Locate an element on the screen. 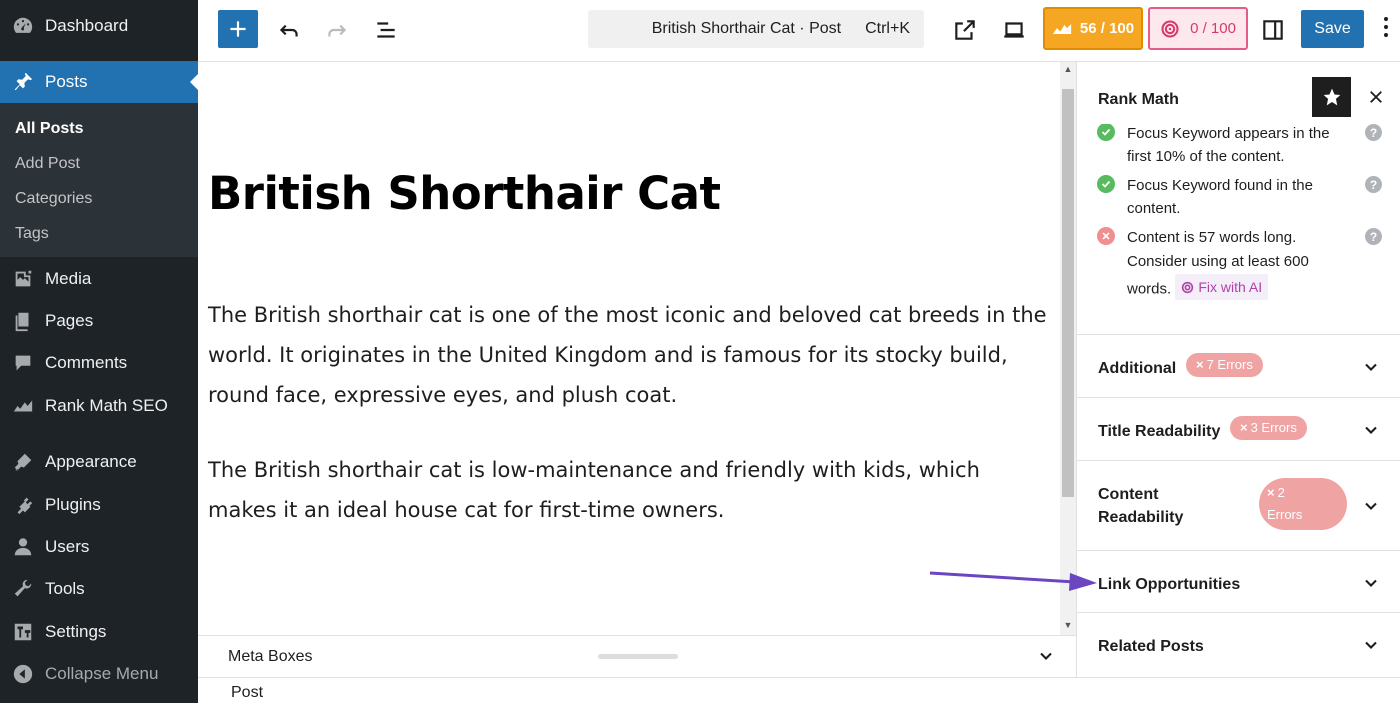 The width and height of the screenshot is (1400, 703). star-icon is located at coordinates (1331, 97).